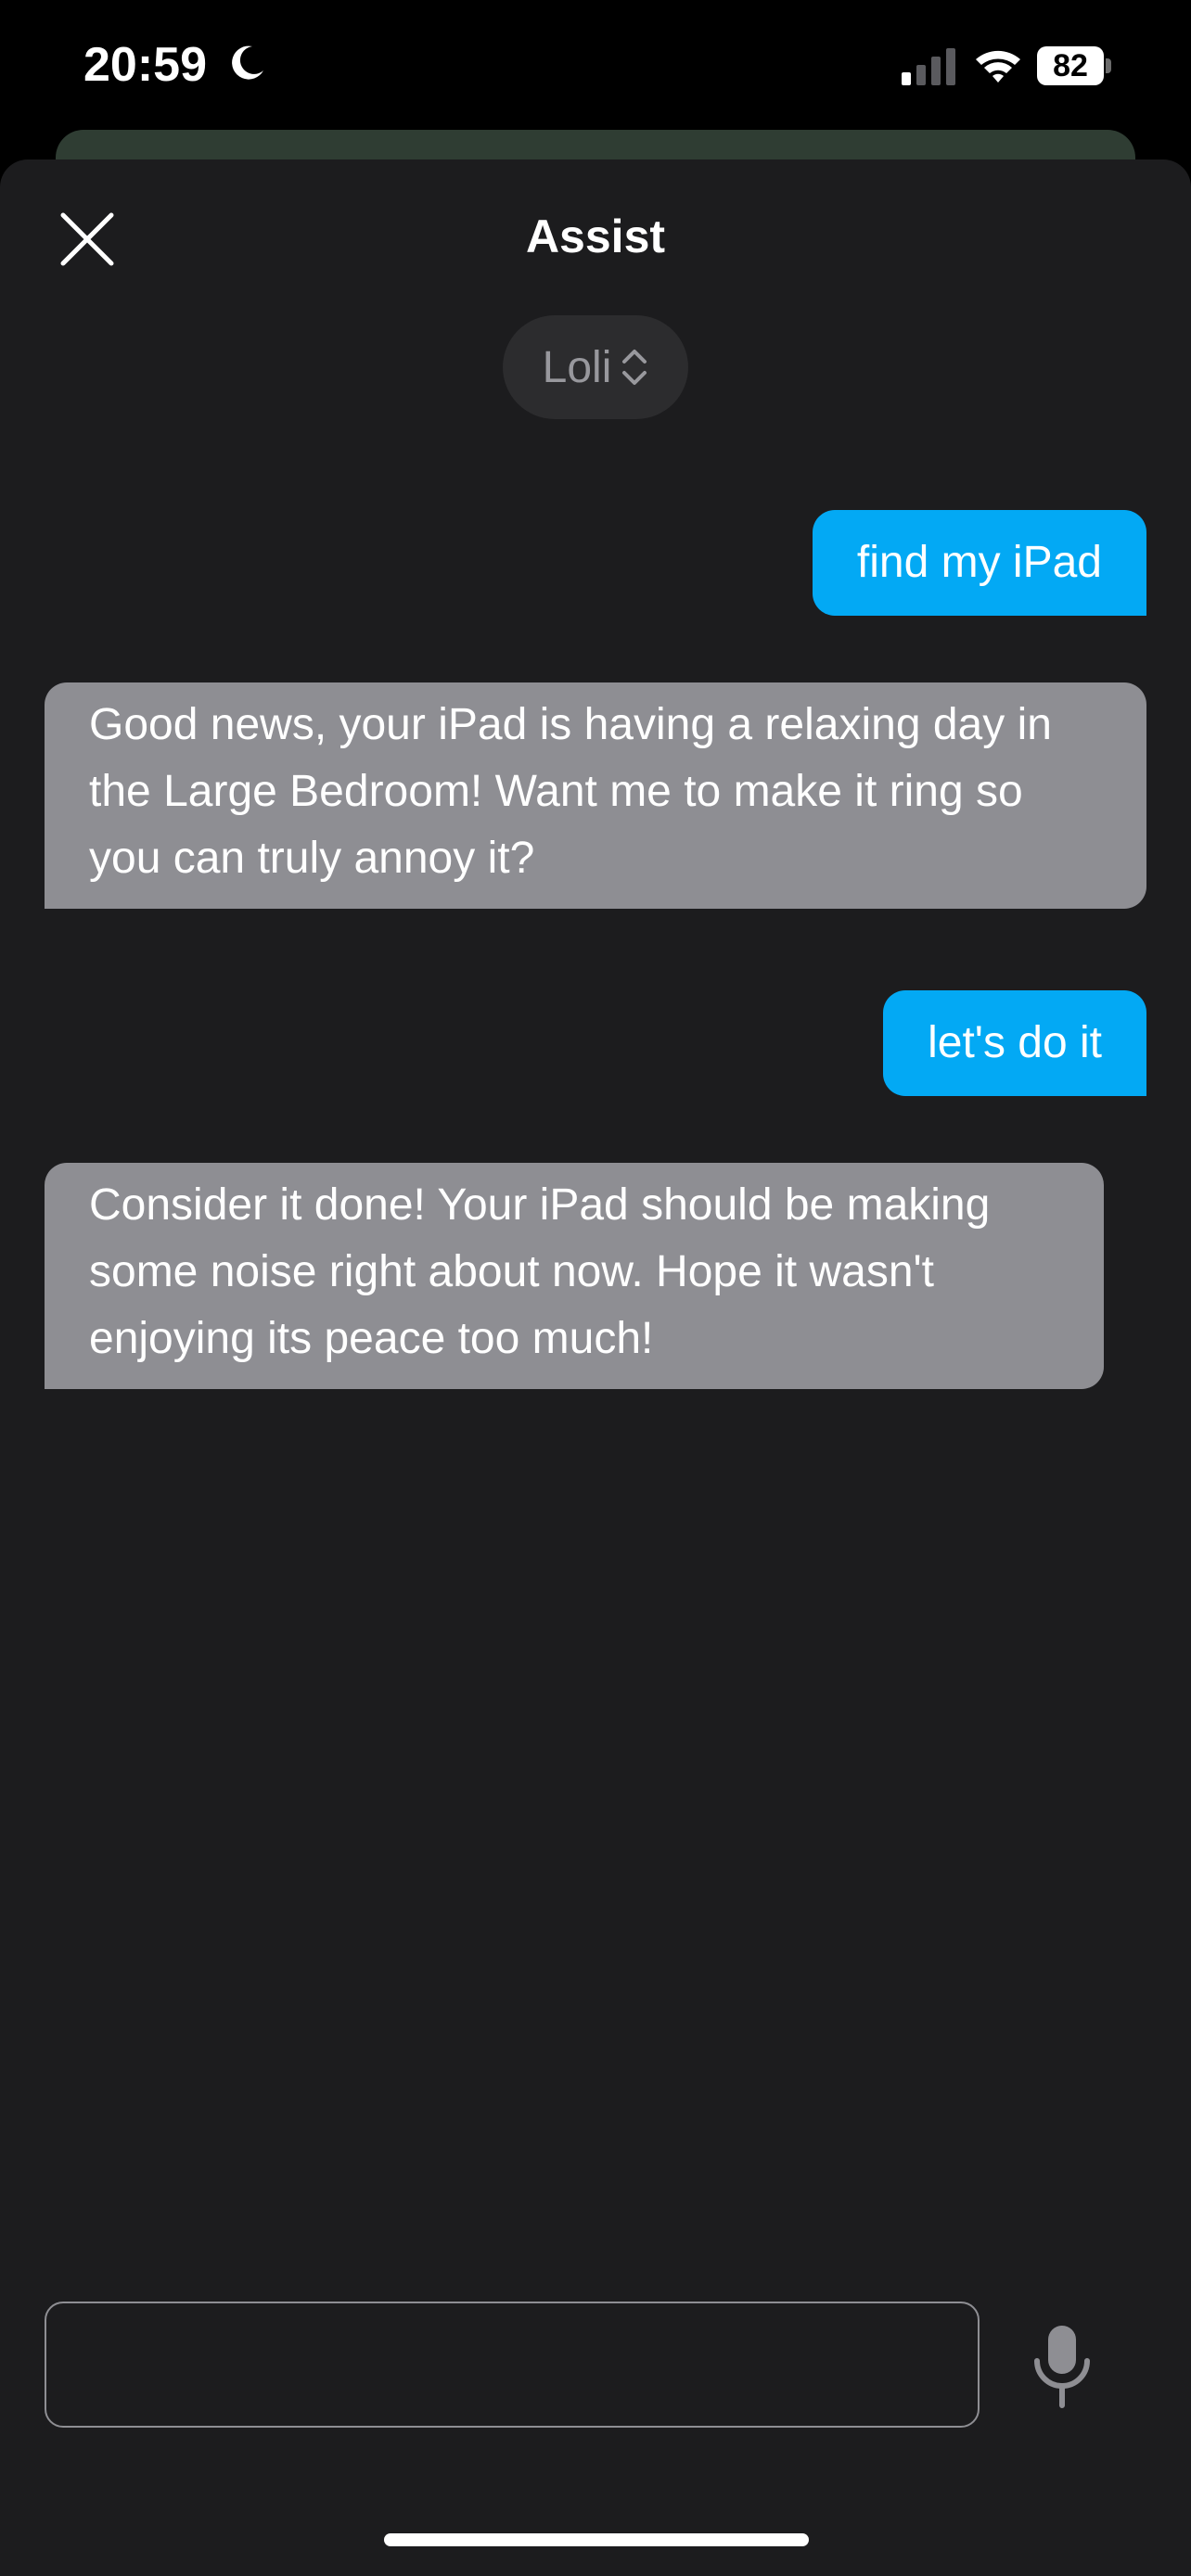  What do you see at coordinates (595, 69) in the screenshot?
I see `status-bar: 20:59 82` at bounding box center [595, 69].